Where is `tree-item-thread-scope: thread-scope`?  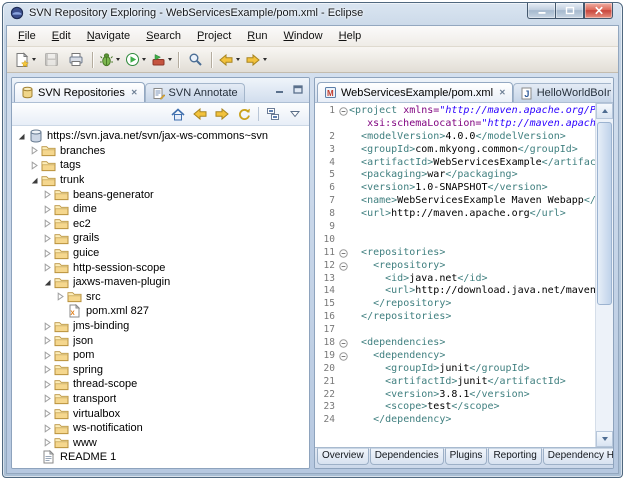
tree-item-thread-scope: thread-scope is located at coordinates (160, 384).